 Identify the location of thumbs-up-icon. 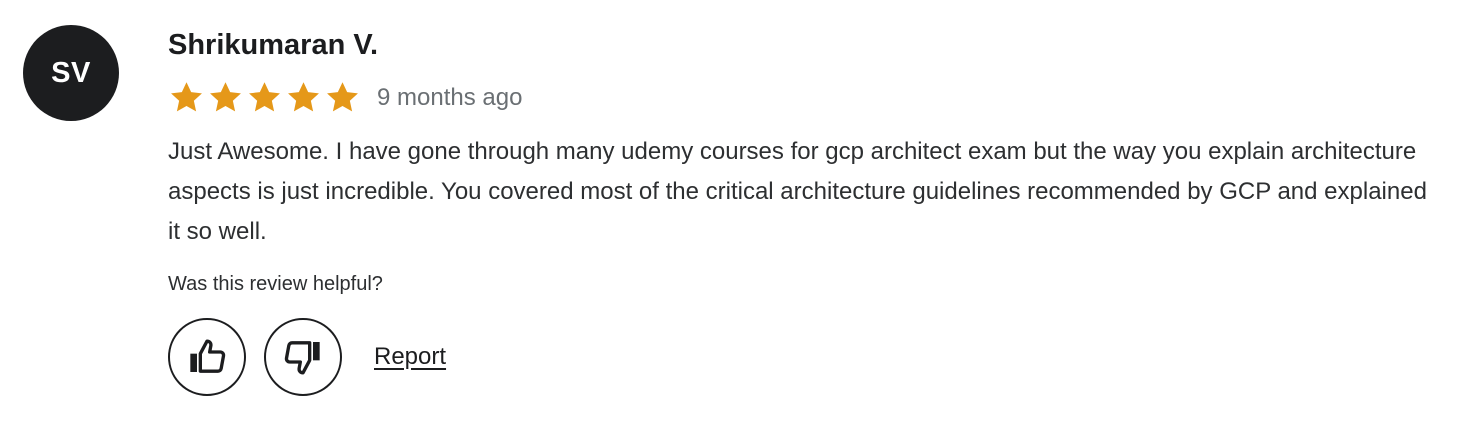
(208, 356).